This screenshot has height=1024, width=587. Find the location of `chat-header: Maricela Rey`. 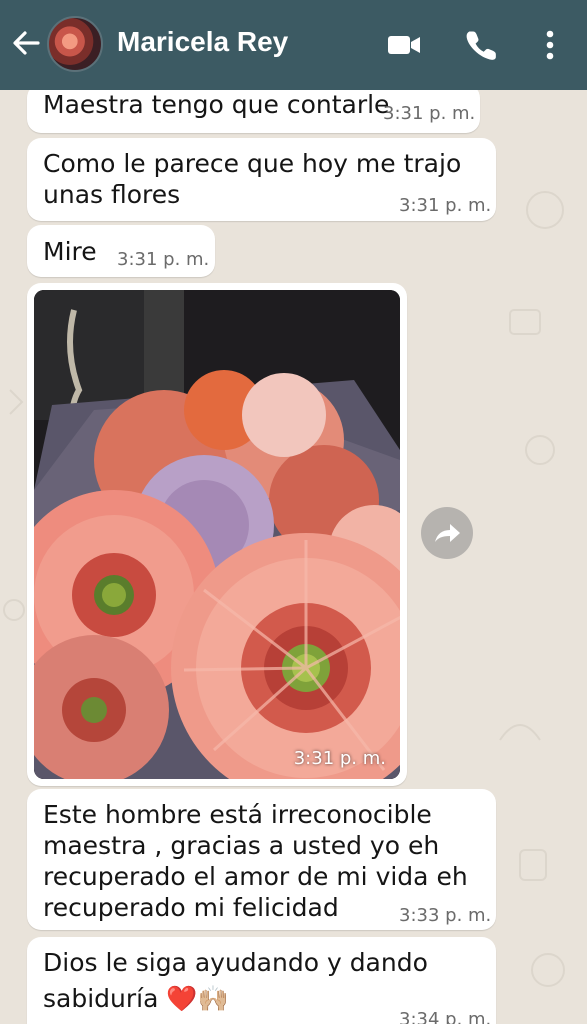

chat-header: Maricela Rey is located at coordinates (293, 45).